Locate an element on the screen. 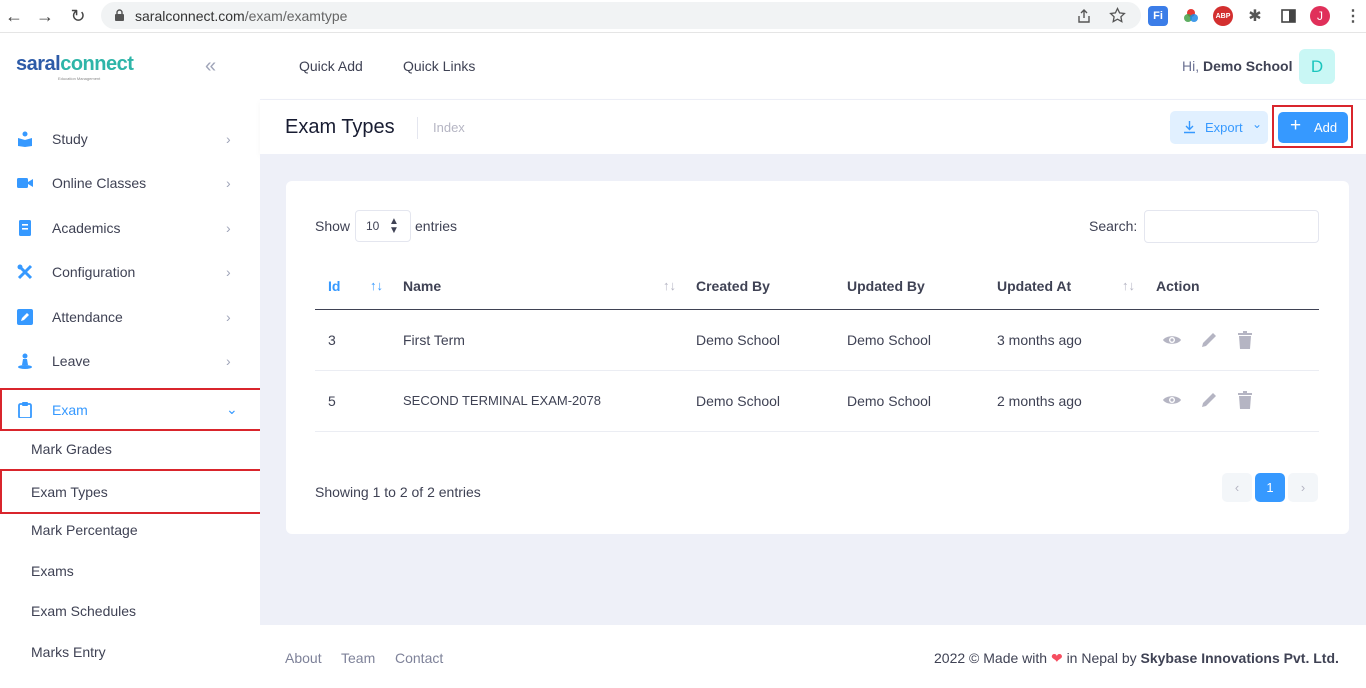 Image resolution: width=1366 pixels, height=688 pixels. pagination-prev-icon: ‹ is located at coordinates (1237, 487).